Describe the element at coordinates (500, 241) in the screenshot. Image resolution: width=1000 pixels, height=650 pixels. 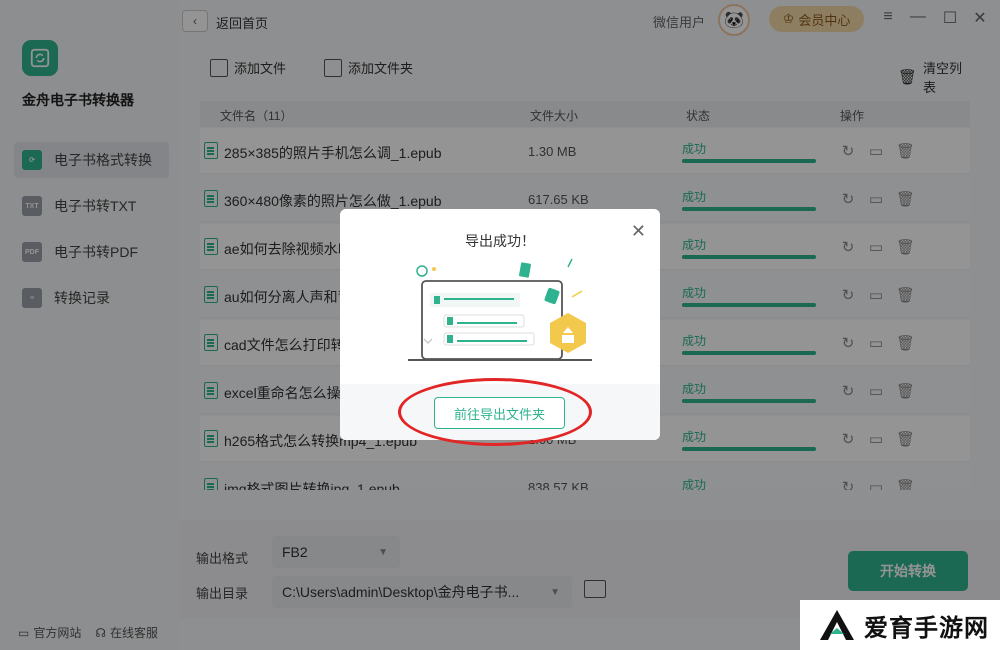
I see `dialog-title: 导出成功！` at that location.